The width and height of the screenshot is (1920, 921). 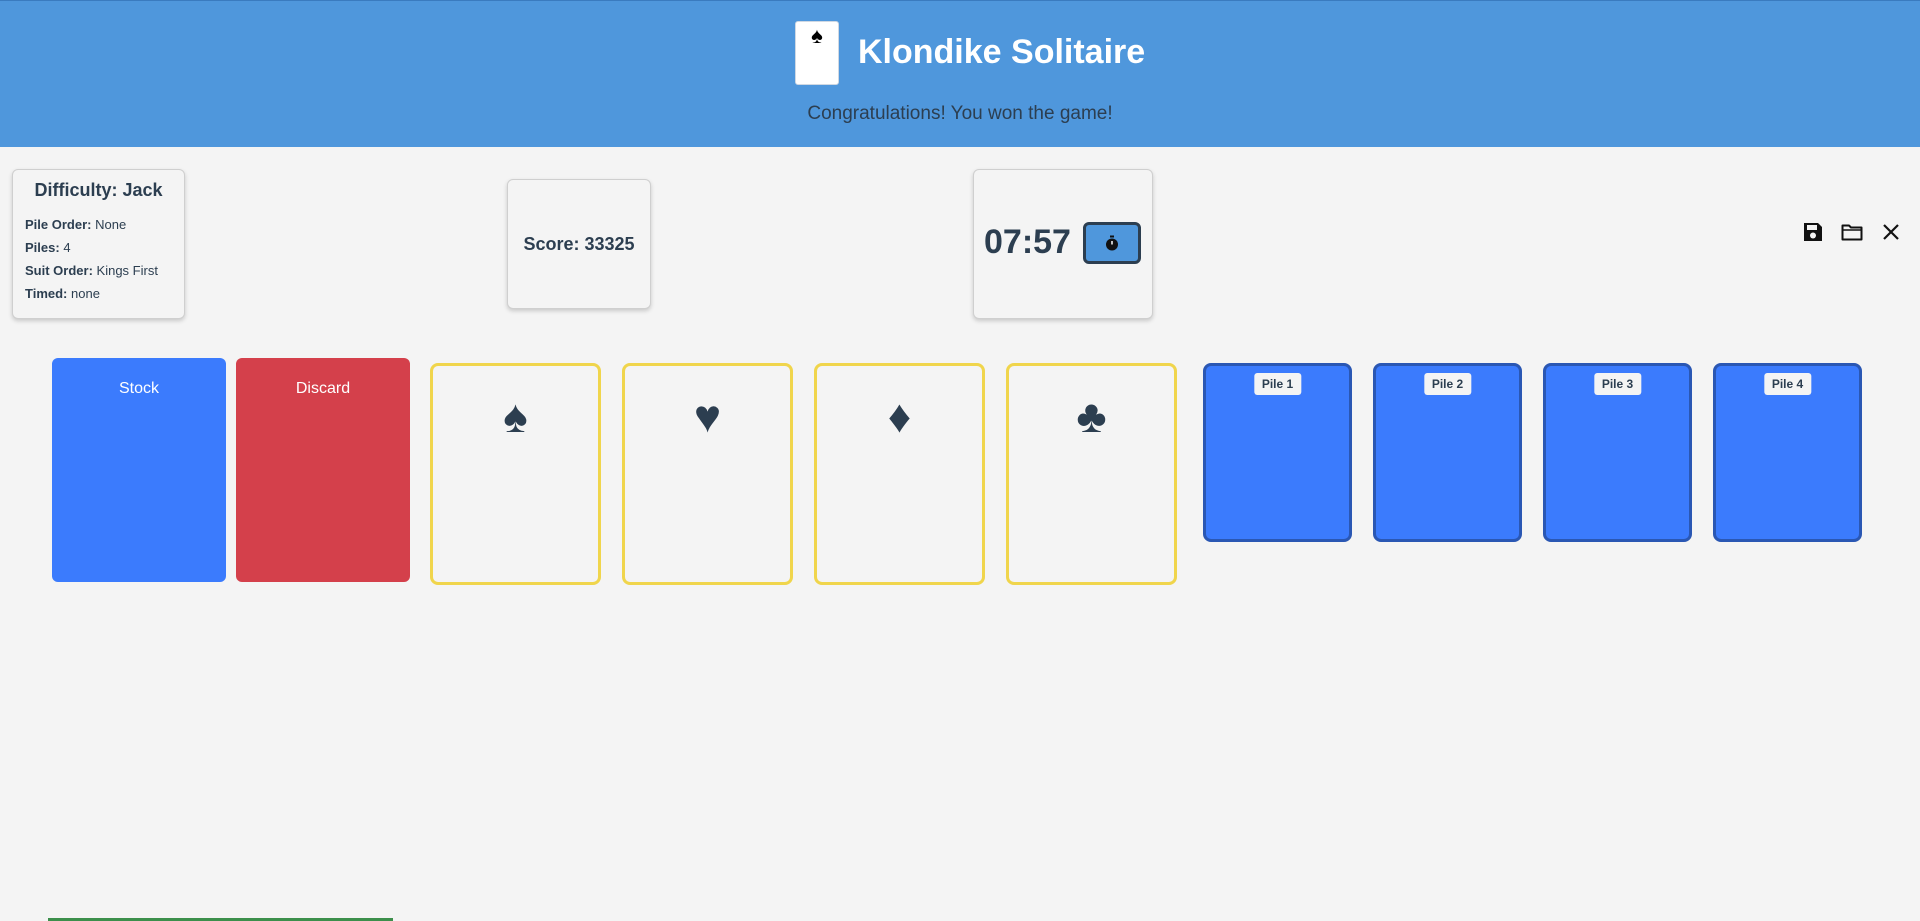 I want to click on score-text: Score: 33325, so click(x=579, y=243).